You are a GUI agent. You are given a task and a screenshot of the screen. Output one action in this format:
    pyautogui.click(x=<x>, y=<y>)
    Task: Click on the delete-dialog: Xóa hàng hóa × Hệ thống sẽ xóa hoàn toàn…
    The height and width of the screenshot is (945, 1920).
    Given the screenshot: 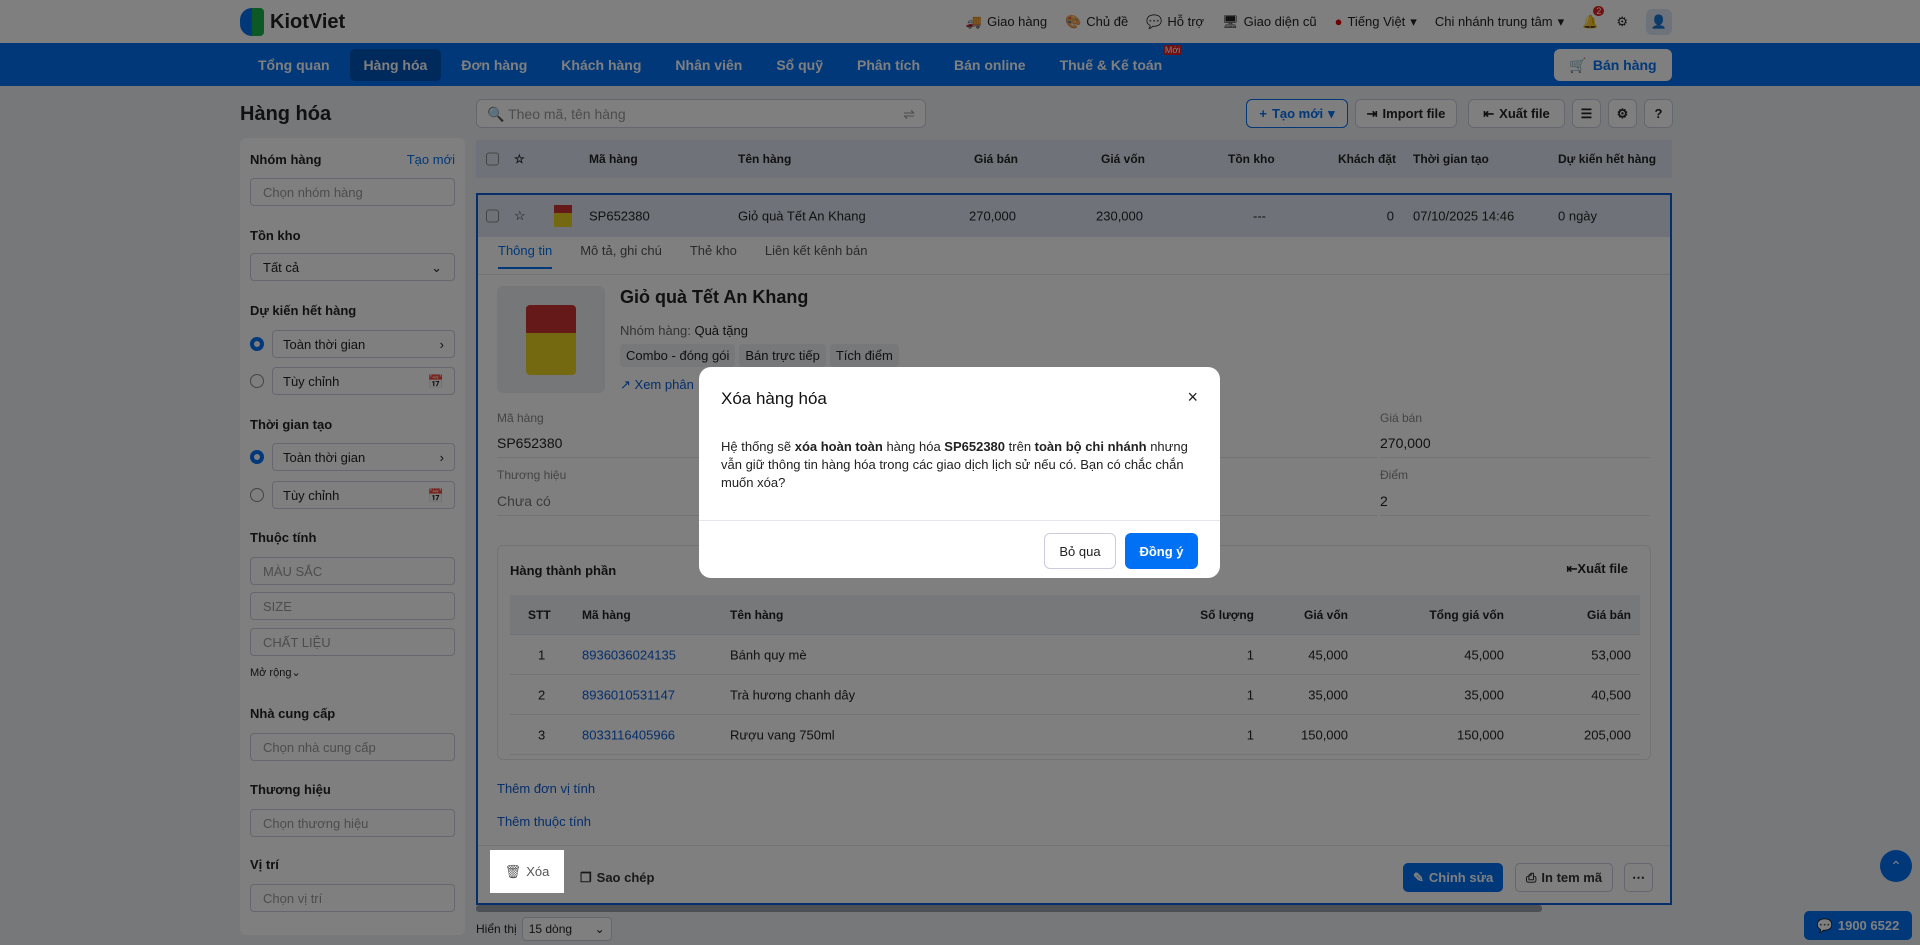 What is the action you would take?
    pyautogui.click(x=959, y=472)
    